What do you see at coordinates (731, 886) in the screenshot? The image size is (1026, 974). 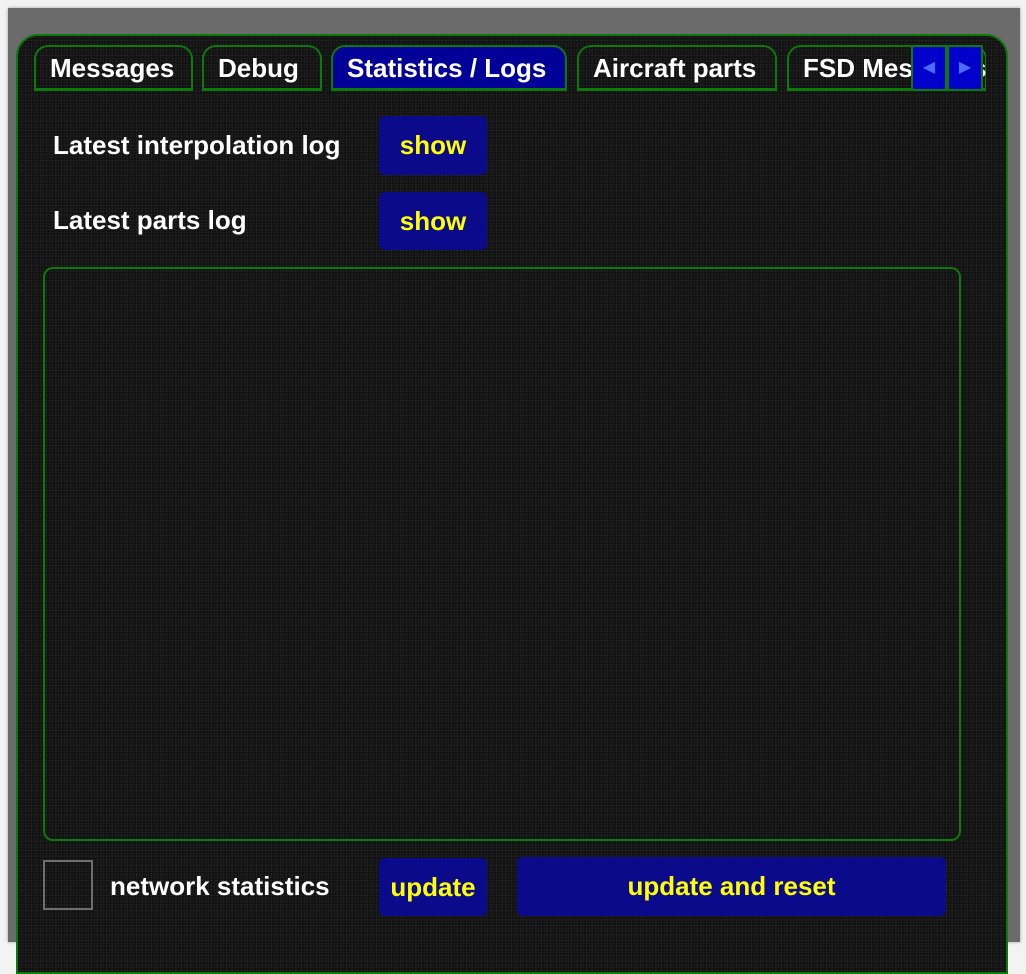 I see `update-and-reset-button: update and reset` at bounding box center [731, 886].